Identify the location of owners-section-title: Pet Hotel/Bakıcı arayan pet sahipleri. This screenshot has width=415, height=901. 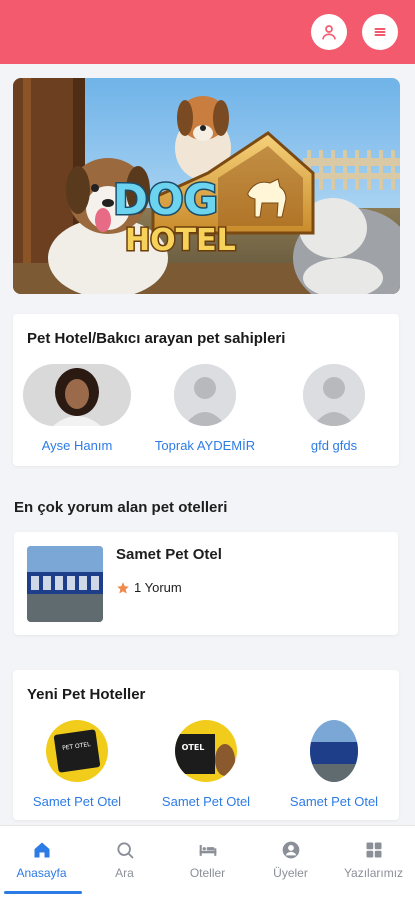
(156, 338).